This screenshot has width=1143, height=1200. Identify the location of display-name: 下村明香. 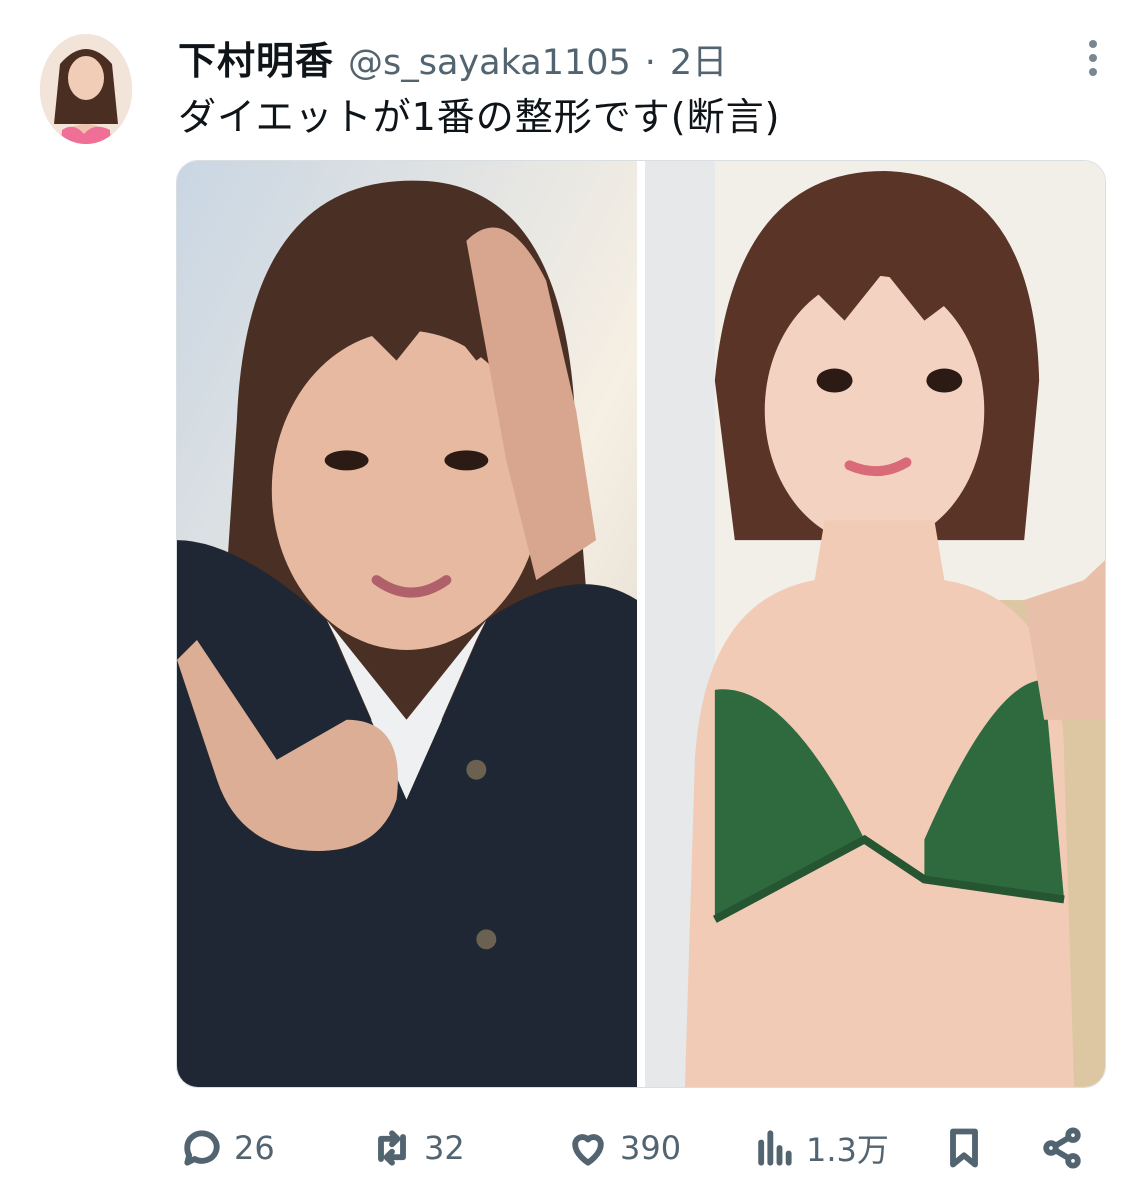
(256, 57).